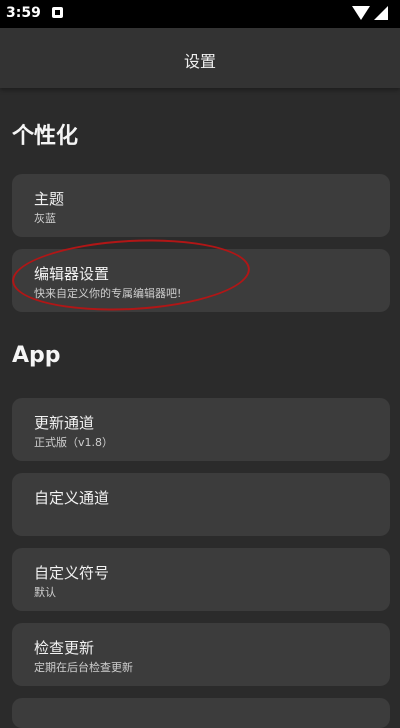 This screenshot has height=728, width=400. What do you see at coordinates (201, 713) in the screenshot?
I see `setting-item-next` at bounding box center [201, 713].